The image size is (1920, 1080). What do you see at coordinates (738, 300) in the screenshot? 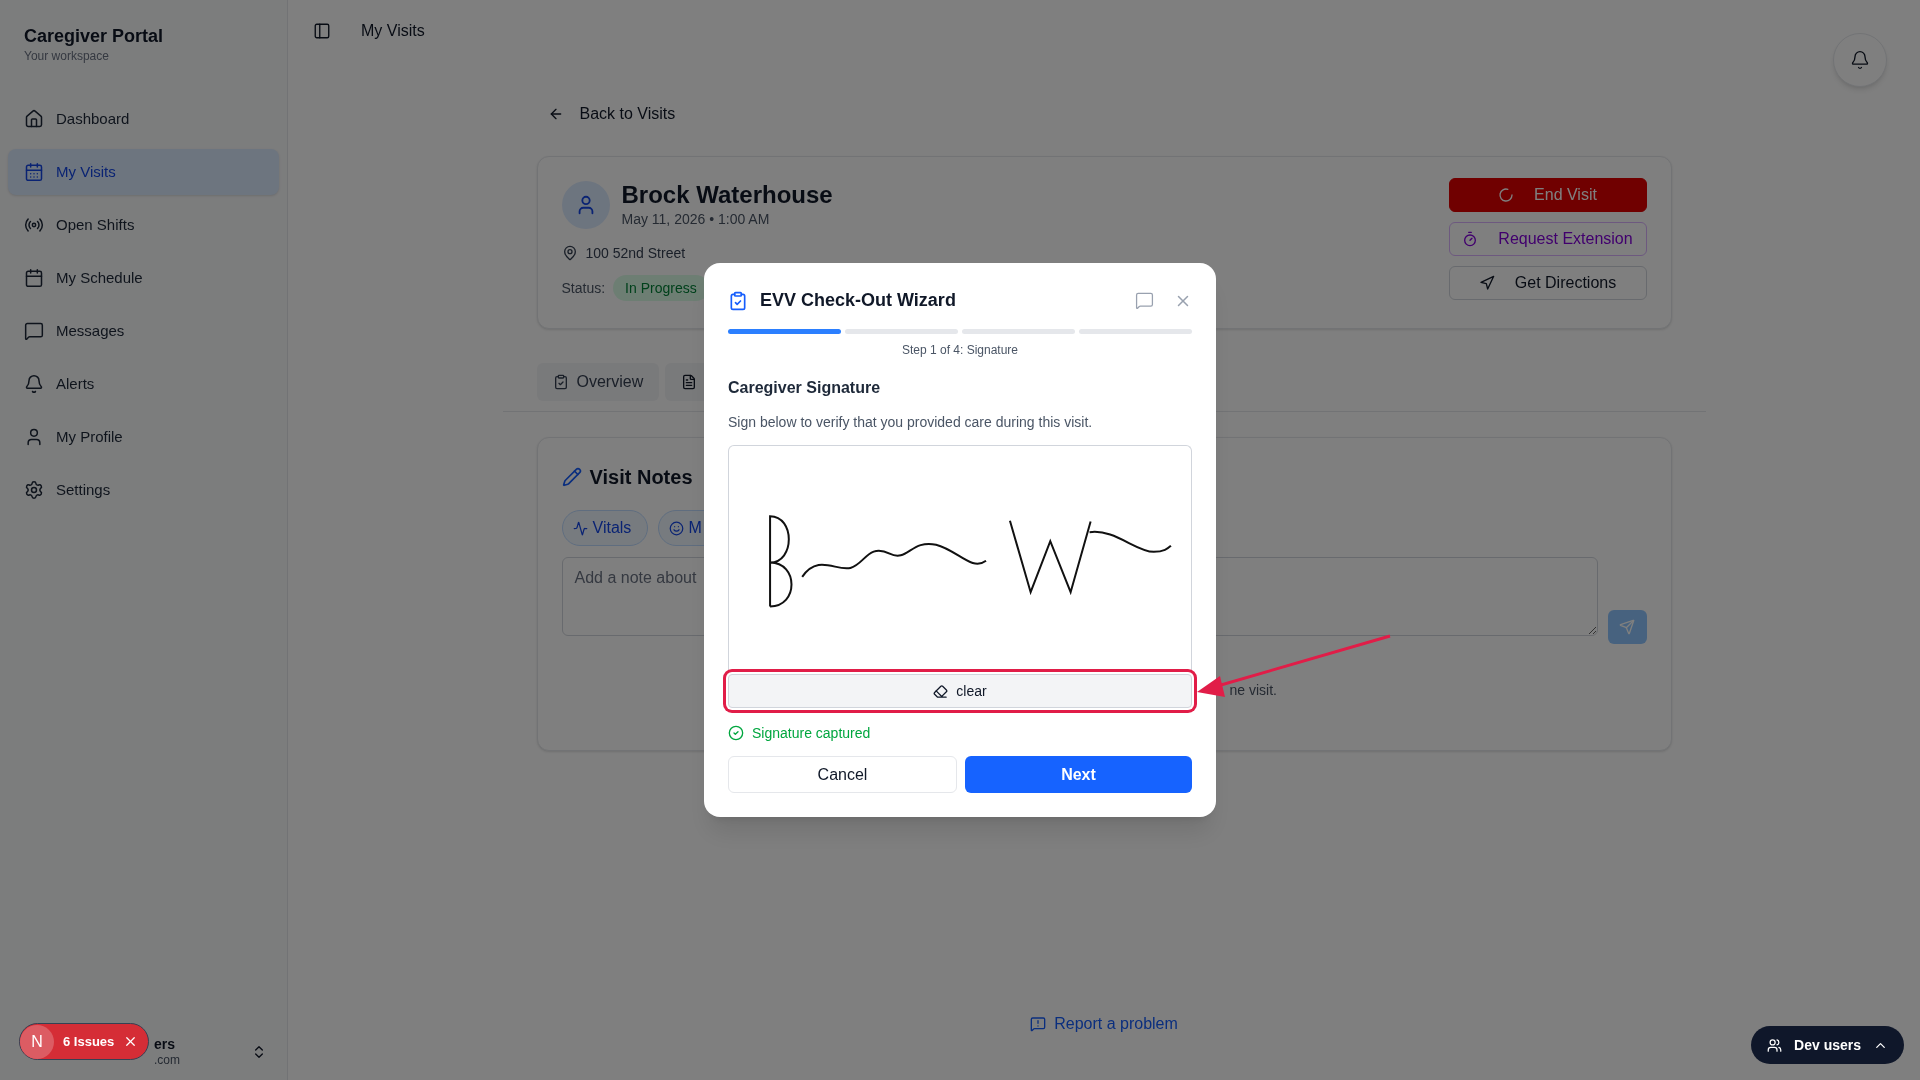
I see `clipboard-check-icon` at bounding box center [738, 300].